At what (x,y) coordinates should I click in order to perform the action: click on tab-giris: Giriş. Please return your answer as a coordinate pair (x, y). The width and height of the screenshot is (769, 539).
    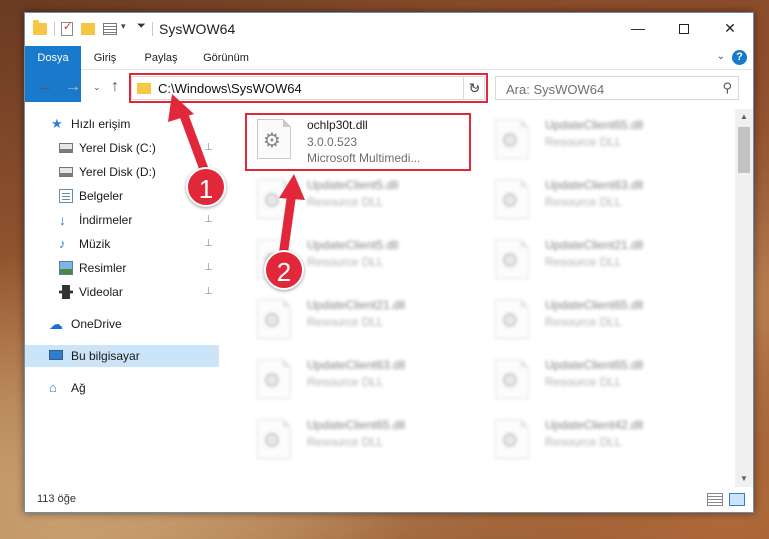
    Looking at the image, I should click on (105, 58).